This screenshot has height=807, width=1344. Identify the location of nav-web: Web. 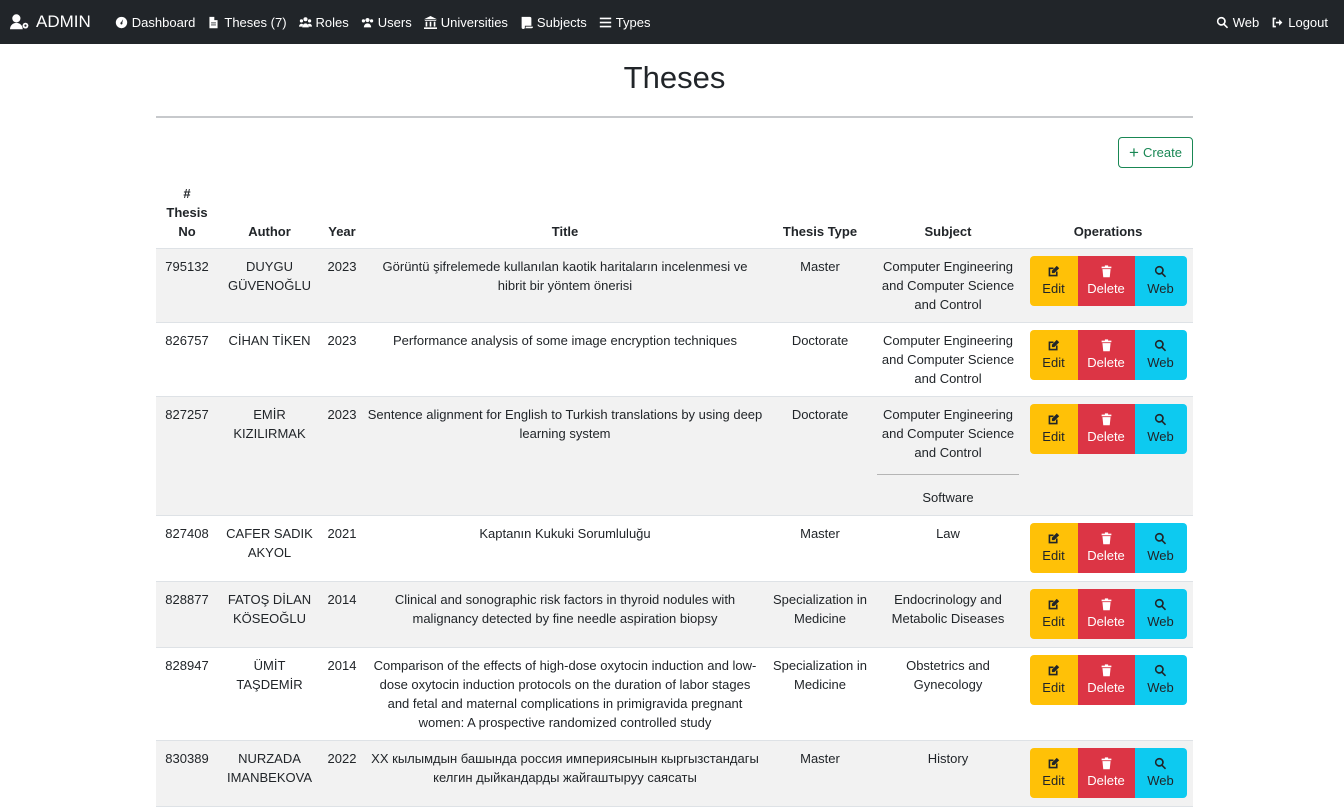
(1238, 22).